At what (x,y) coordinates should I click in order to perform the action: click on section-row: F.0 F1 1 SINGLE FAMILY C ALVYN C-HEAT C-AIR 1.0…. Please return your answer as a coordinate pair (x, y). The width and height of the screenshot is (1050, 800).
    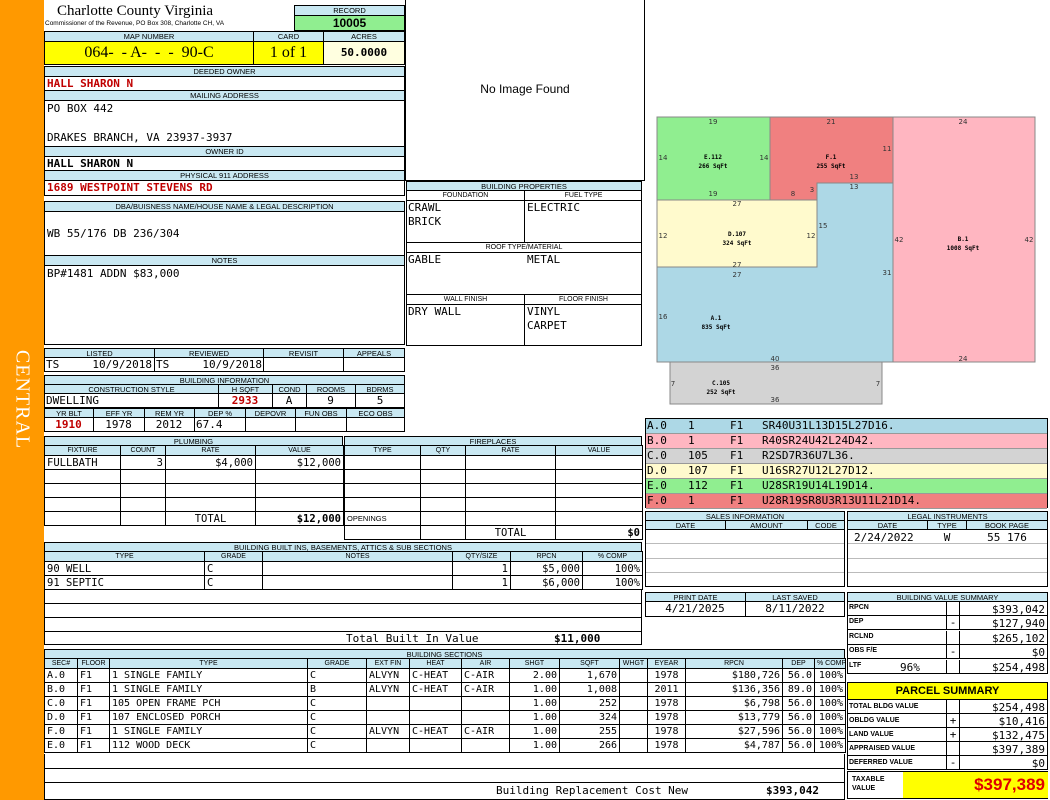
    Looking at the image, I should click on (445, 731).